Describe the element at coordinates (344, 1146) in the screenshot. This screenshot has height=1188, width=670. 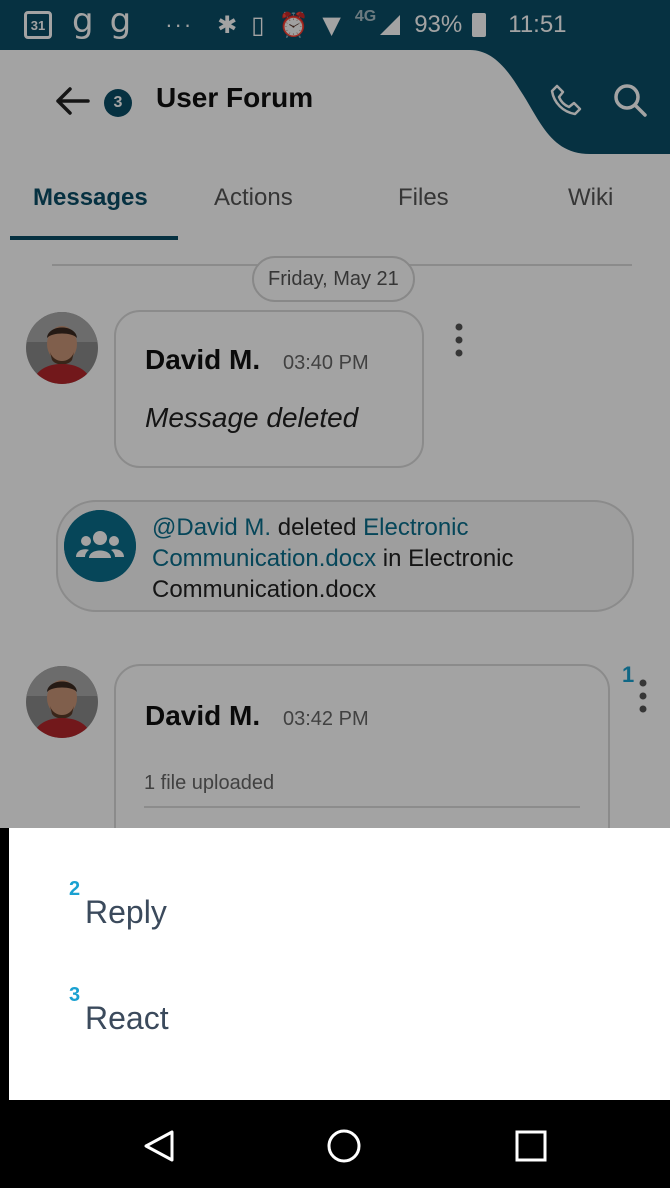
I see `home-icon` at that location.